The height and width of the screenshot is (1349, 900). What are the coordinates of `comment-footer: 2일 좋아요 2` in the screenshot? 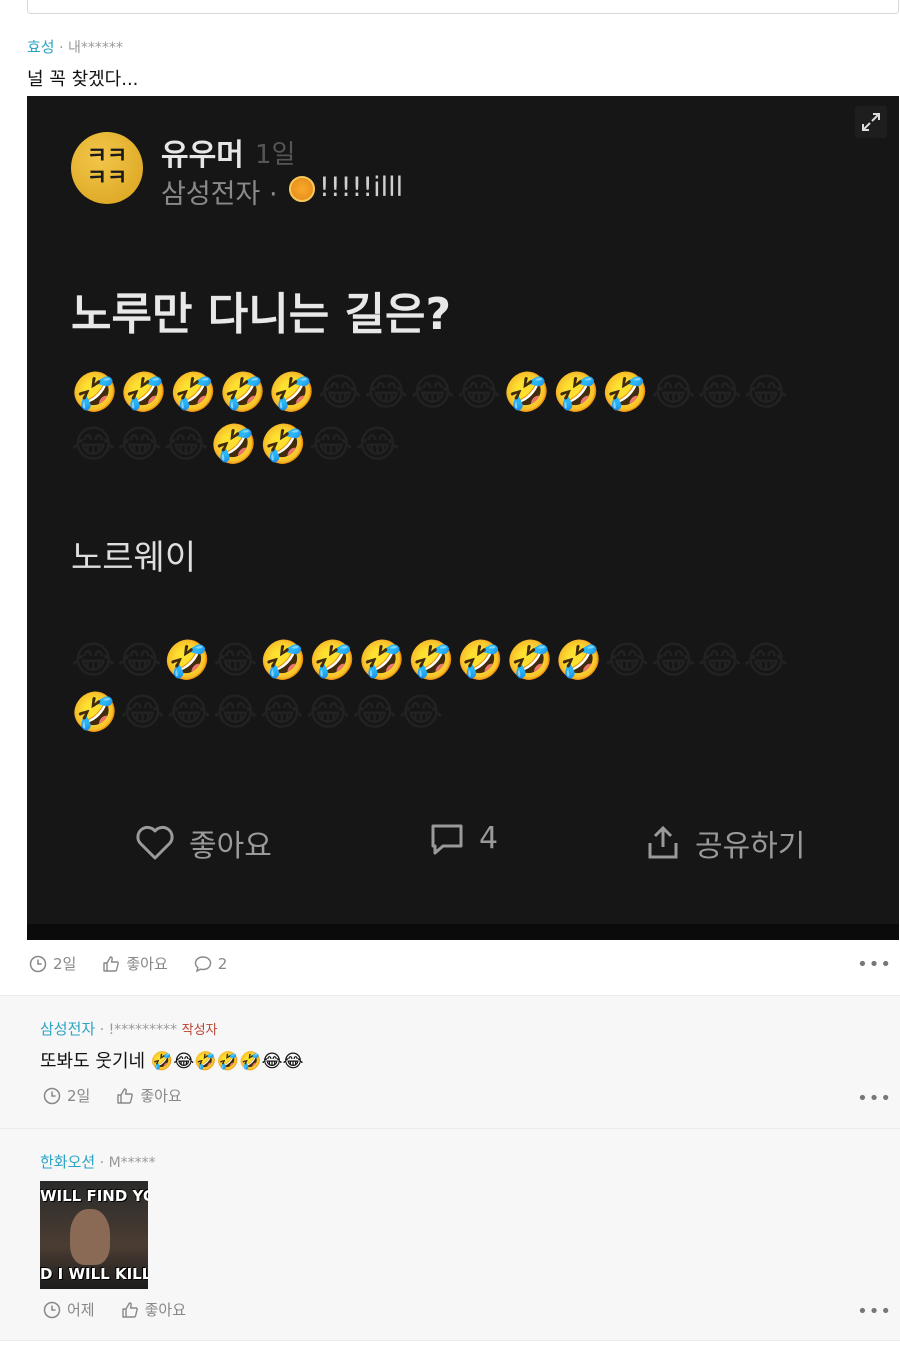 It's located at (128, 963).